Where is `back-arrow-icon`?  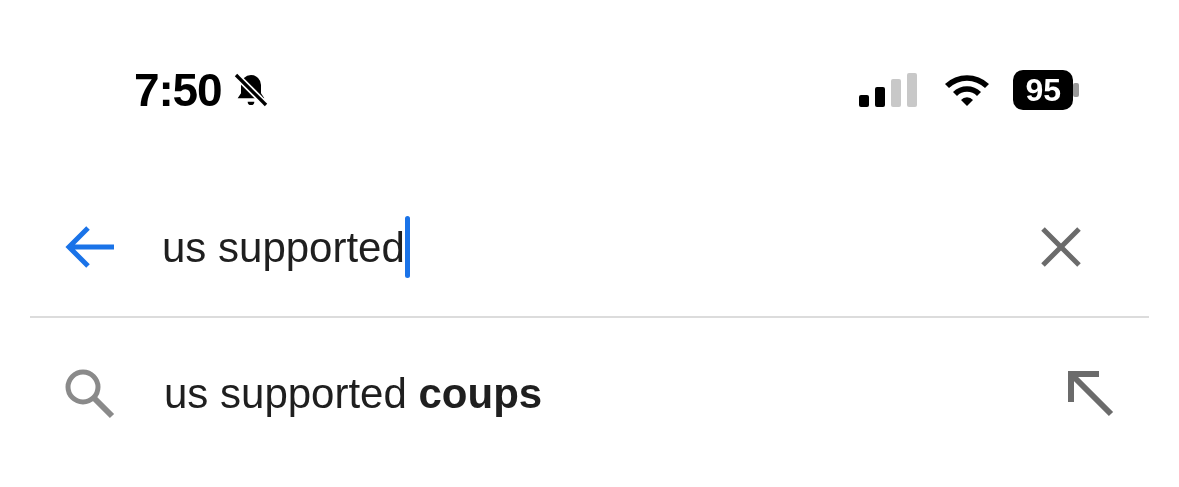 back-arrow-icon is located at coordinates (90, 247).